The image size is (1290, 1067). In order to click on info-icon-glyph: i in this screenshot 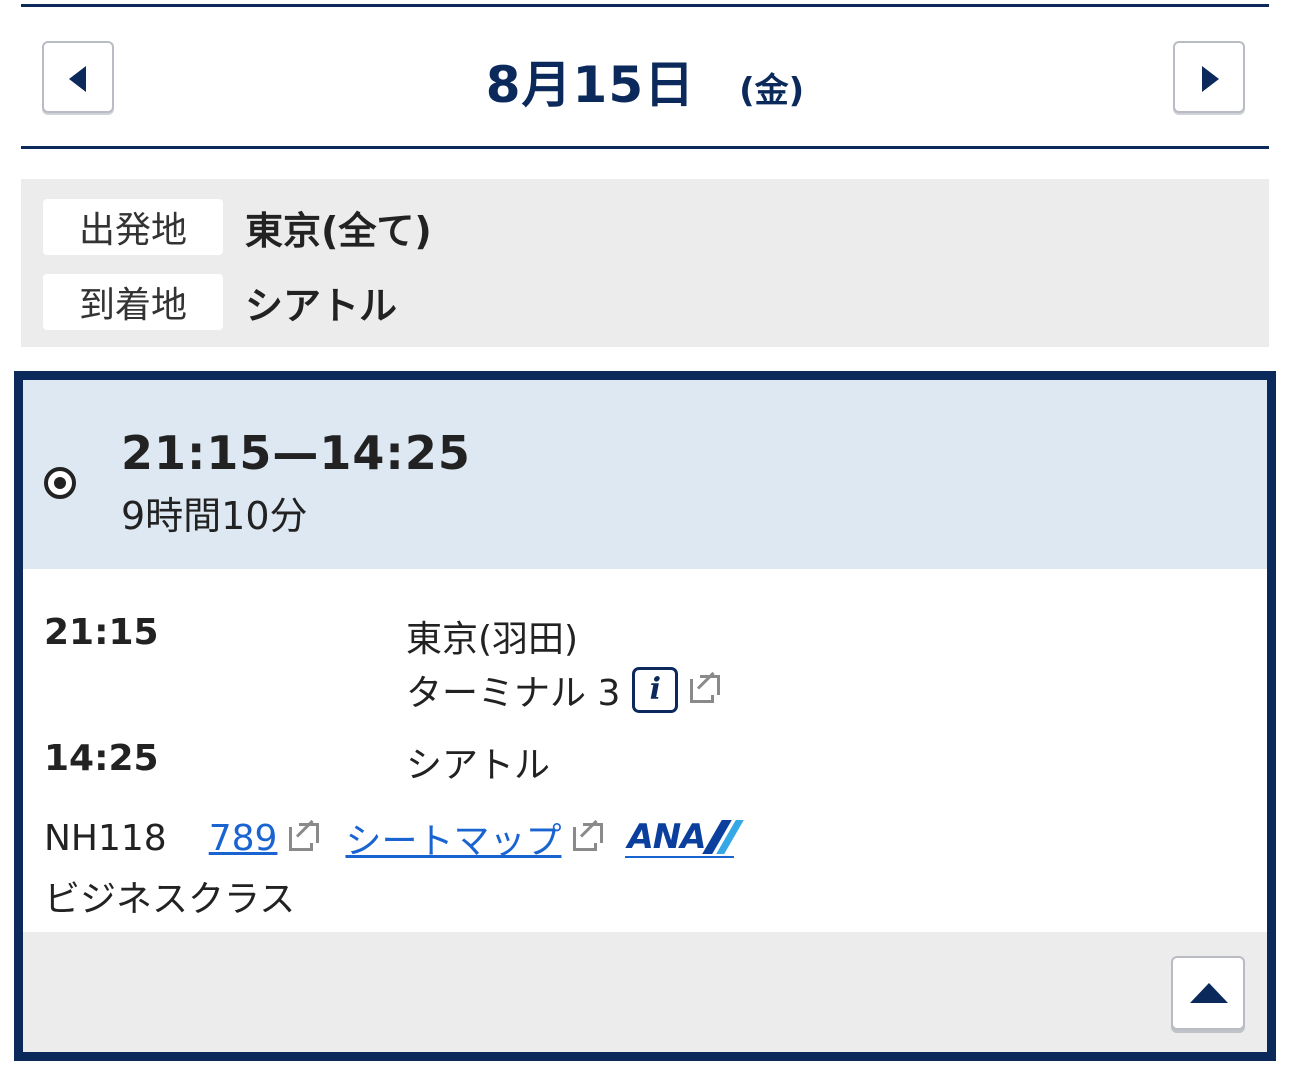, I will do `click(655, 689)`.